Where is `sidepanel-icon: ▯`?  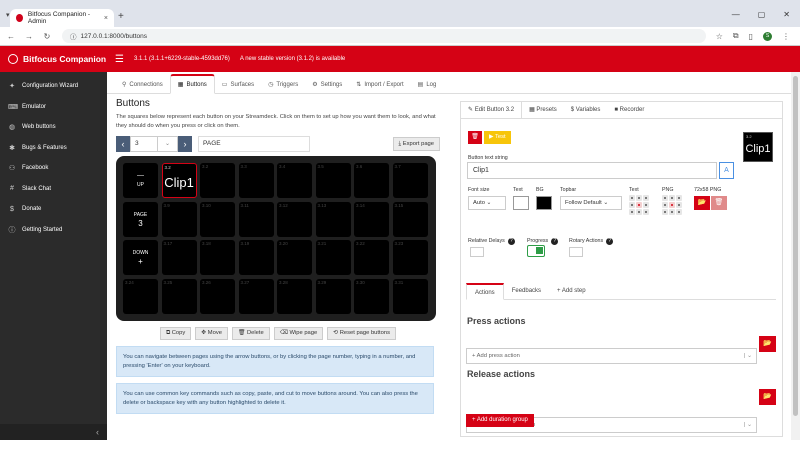
sidepanel-icon: ▯ is located at coordinates (751, 36).